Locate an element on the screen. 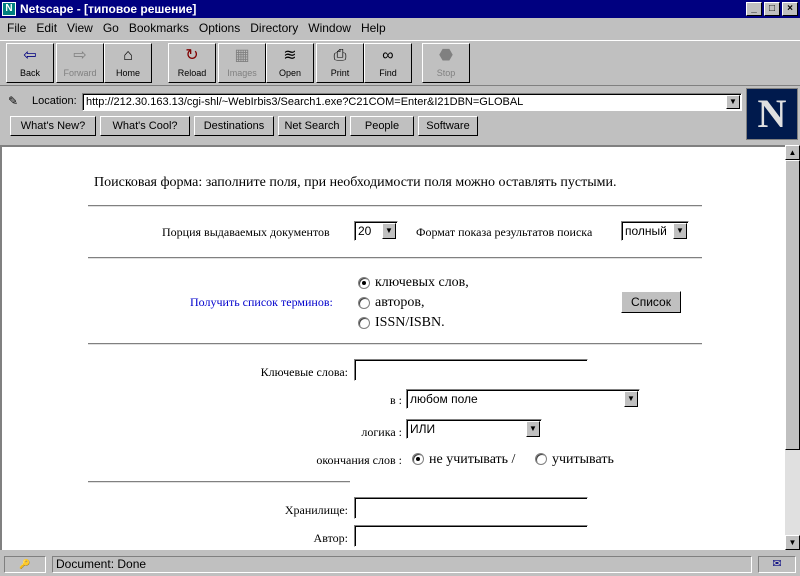 The width and height of the screenshot is (800, 576). open-label: Open is located at coordinates (290, 73).